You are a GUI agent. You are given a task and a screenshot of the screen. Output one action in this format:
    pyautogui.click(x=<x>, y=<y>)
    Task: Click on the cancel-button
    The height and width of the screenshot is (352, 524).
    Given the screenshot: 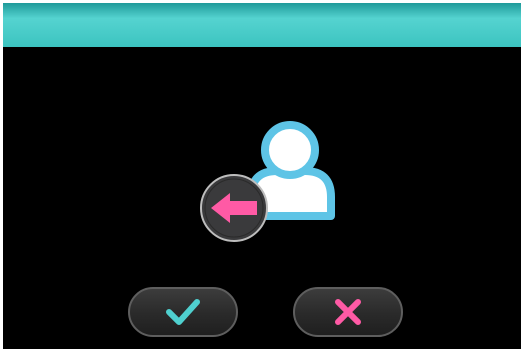 What is the action you would take?
    pyautogui.click(x=348, y=312)
    